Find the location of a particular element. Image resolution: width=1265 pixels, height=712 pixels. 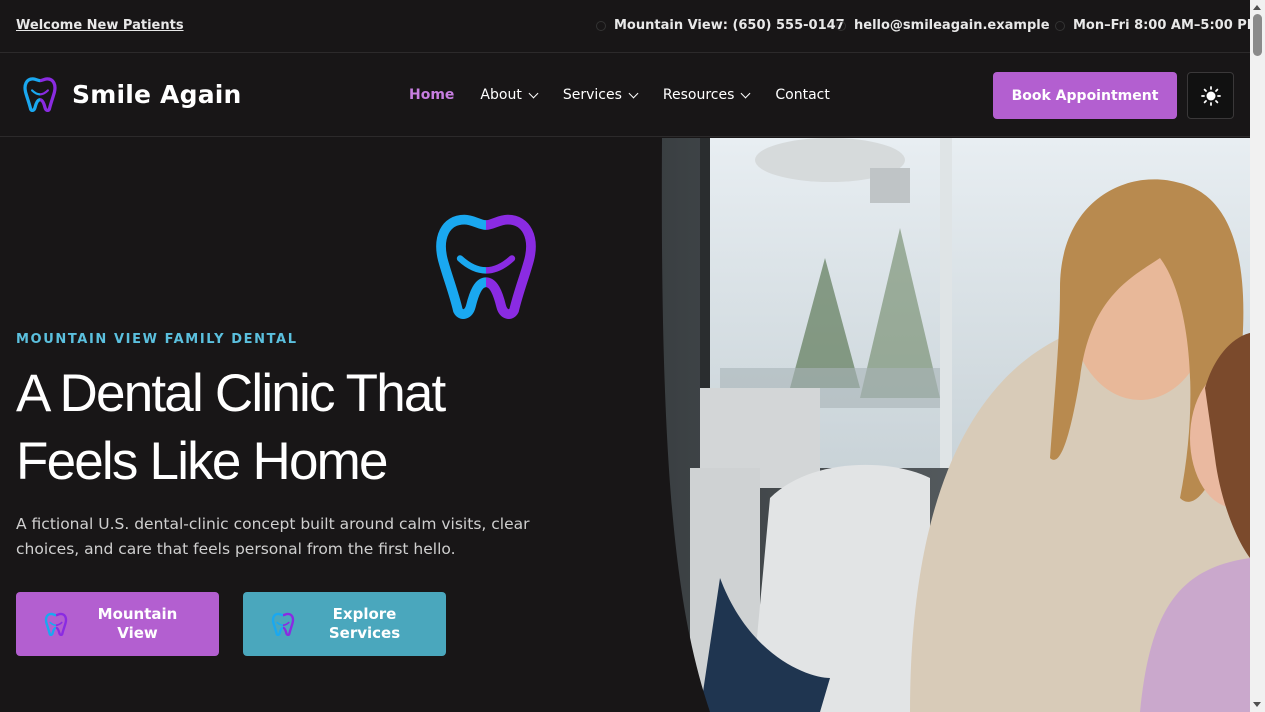

hours-text: Mon–Fri 8:00 AM–5:00 PM is located at coordinates (1166, 25).